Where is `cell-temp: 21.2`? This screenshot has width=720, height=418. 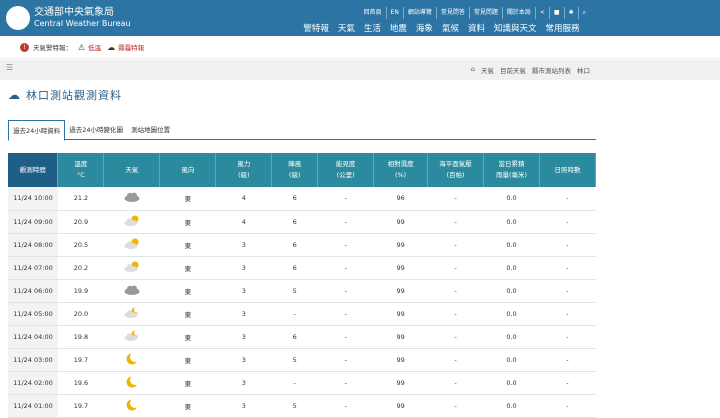
cell-temp: 21.2 is located at coordinates (80, 199).